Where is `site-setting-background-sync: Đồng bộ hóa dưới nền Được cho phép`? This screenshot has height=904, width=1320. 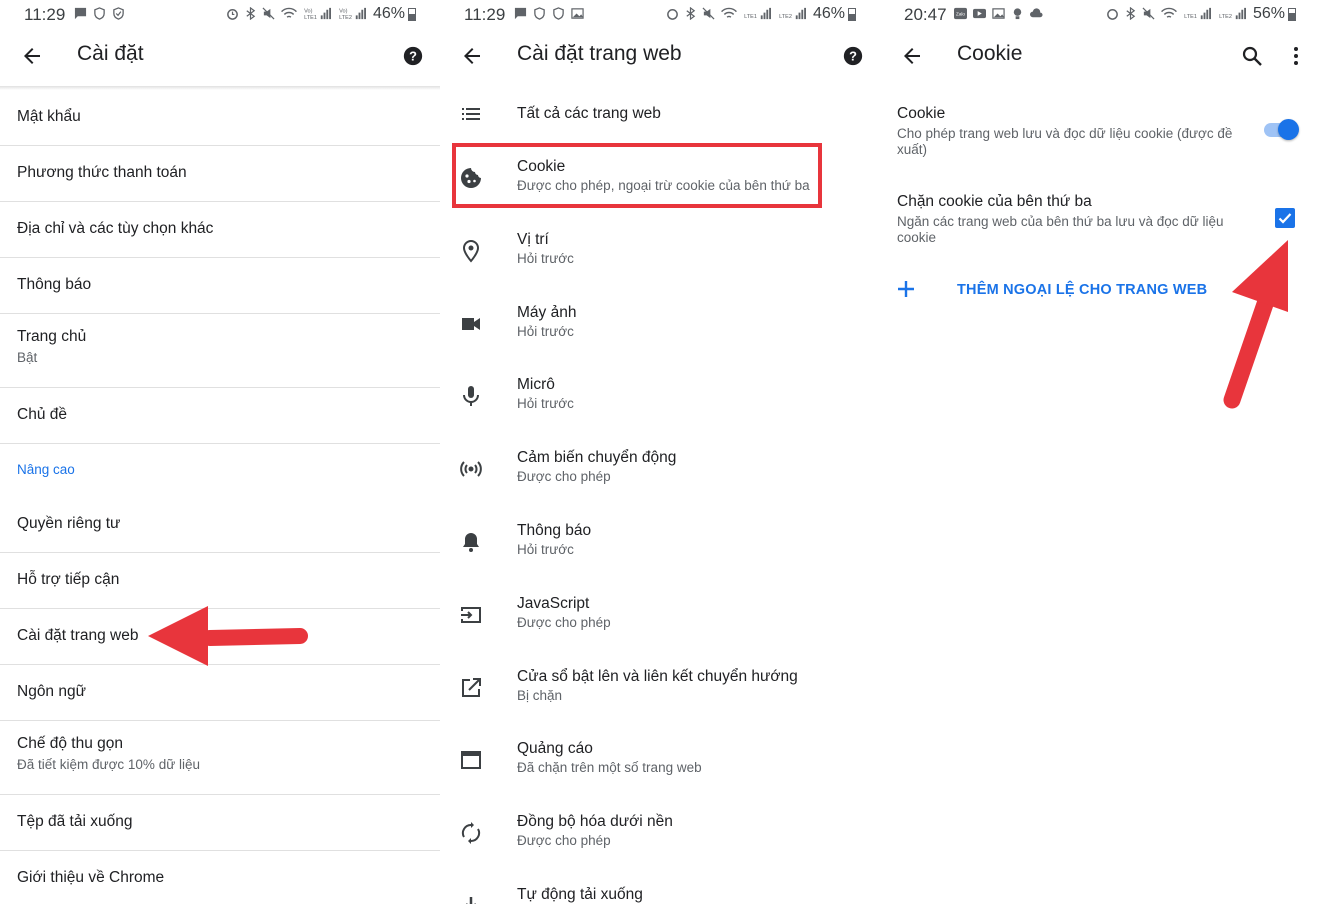 site-setting-background-sync: Đồng bộ hóa dưới nền Được cho phép is located at coordinates (660, 833).